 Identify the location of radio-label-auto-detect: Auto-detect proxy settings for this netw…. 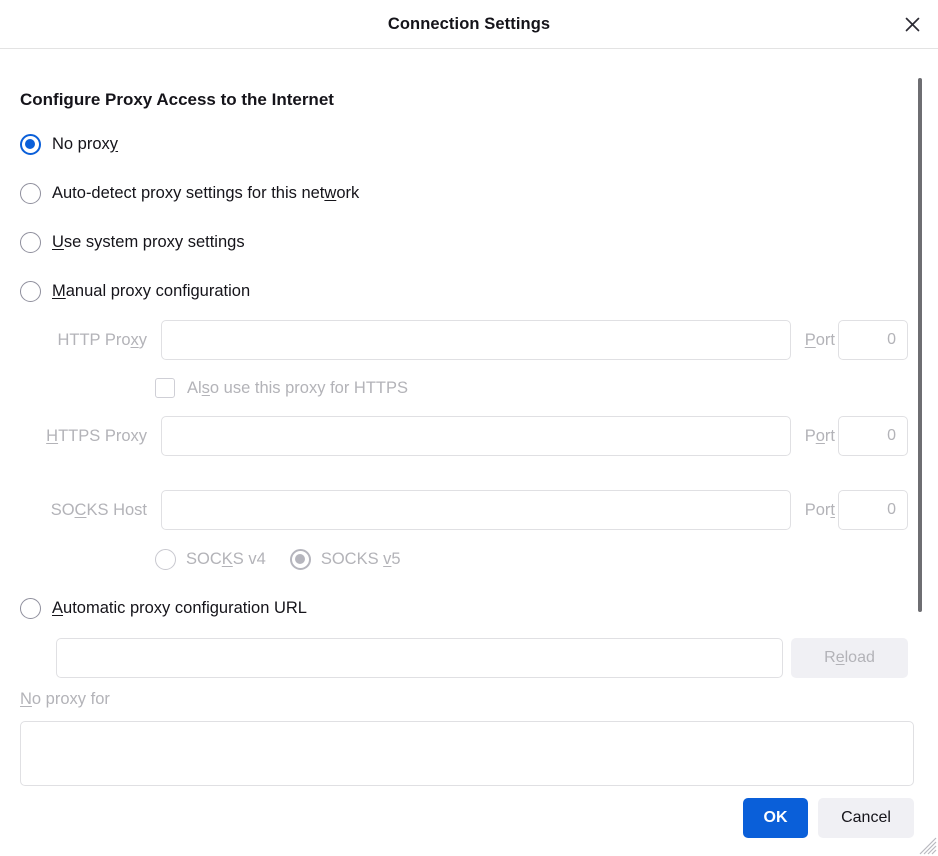
(206, 192).